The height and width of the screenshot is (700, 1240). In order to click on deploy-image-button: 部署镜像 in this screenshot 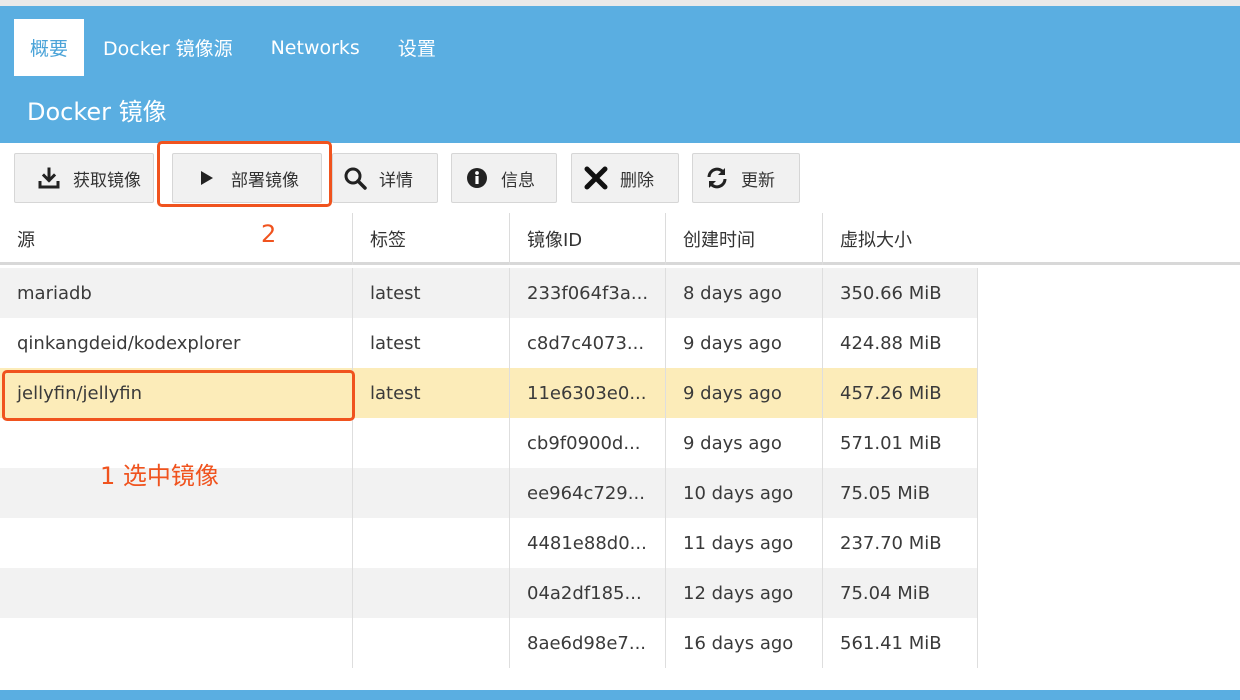, I will do `click(247, 178)`.